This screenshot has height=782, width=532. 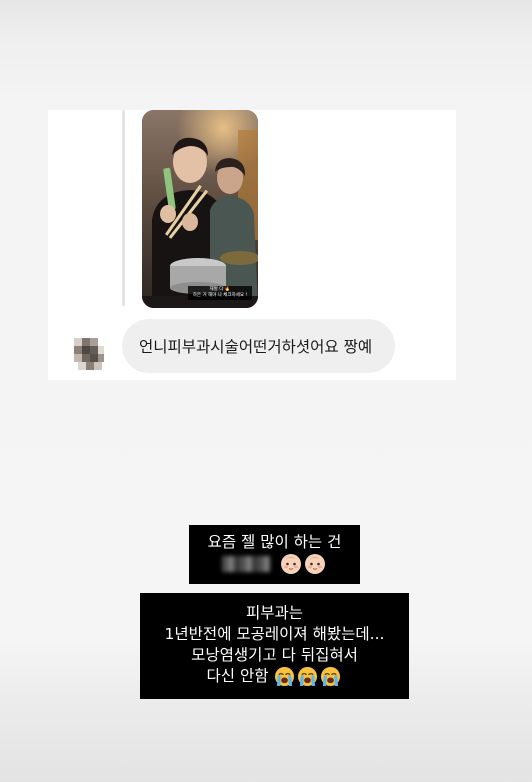 I want to click on message-bubble: 언니피부과시술어떤거하셧어요 짱예, so click(x=259, y=346).